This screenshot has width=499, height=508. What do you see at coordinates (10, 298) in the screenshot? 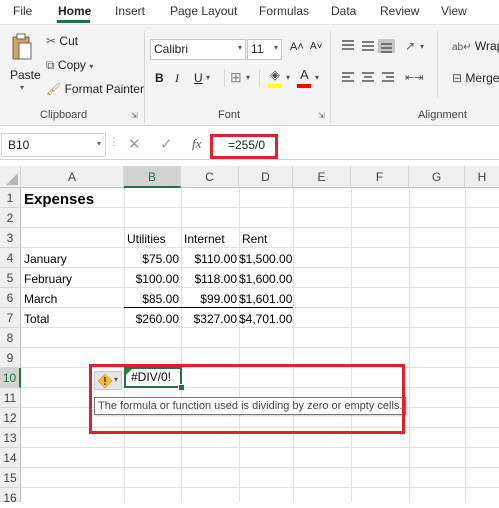
I see `row-header: 6` at bounding box center [10, 298].